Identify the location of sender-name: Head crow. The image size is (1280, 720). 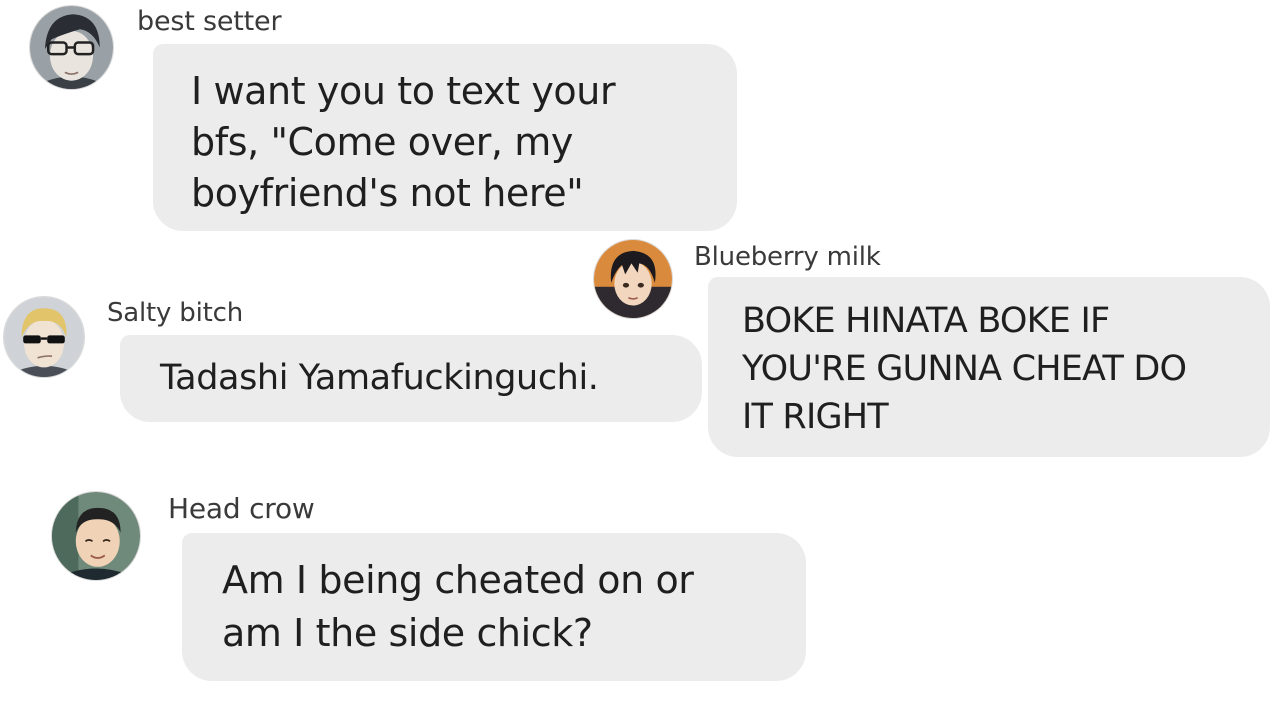
(241, 508).